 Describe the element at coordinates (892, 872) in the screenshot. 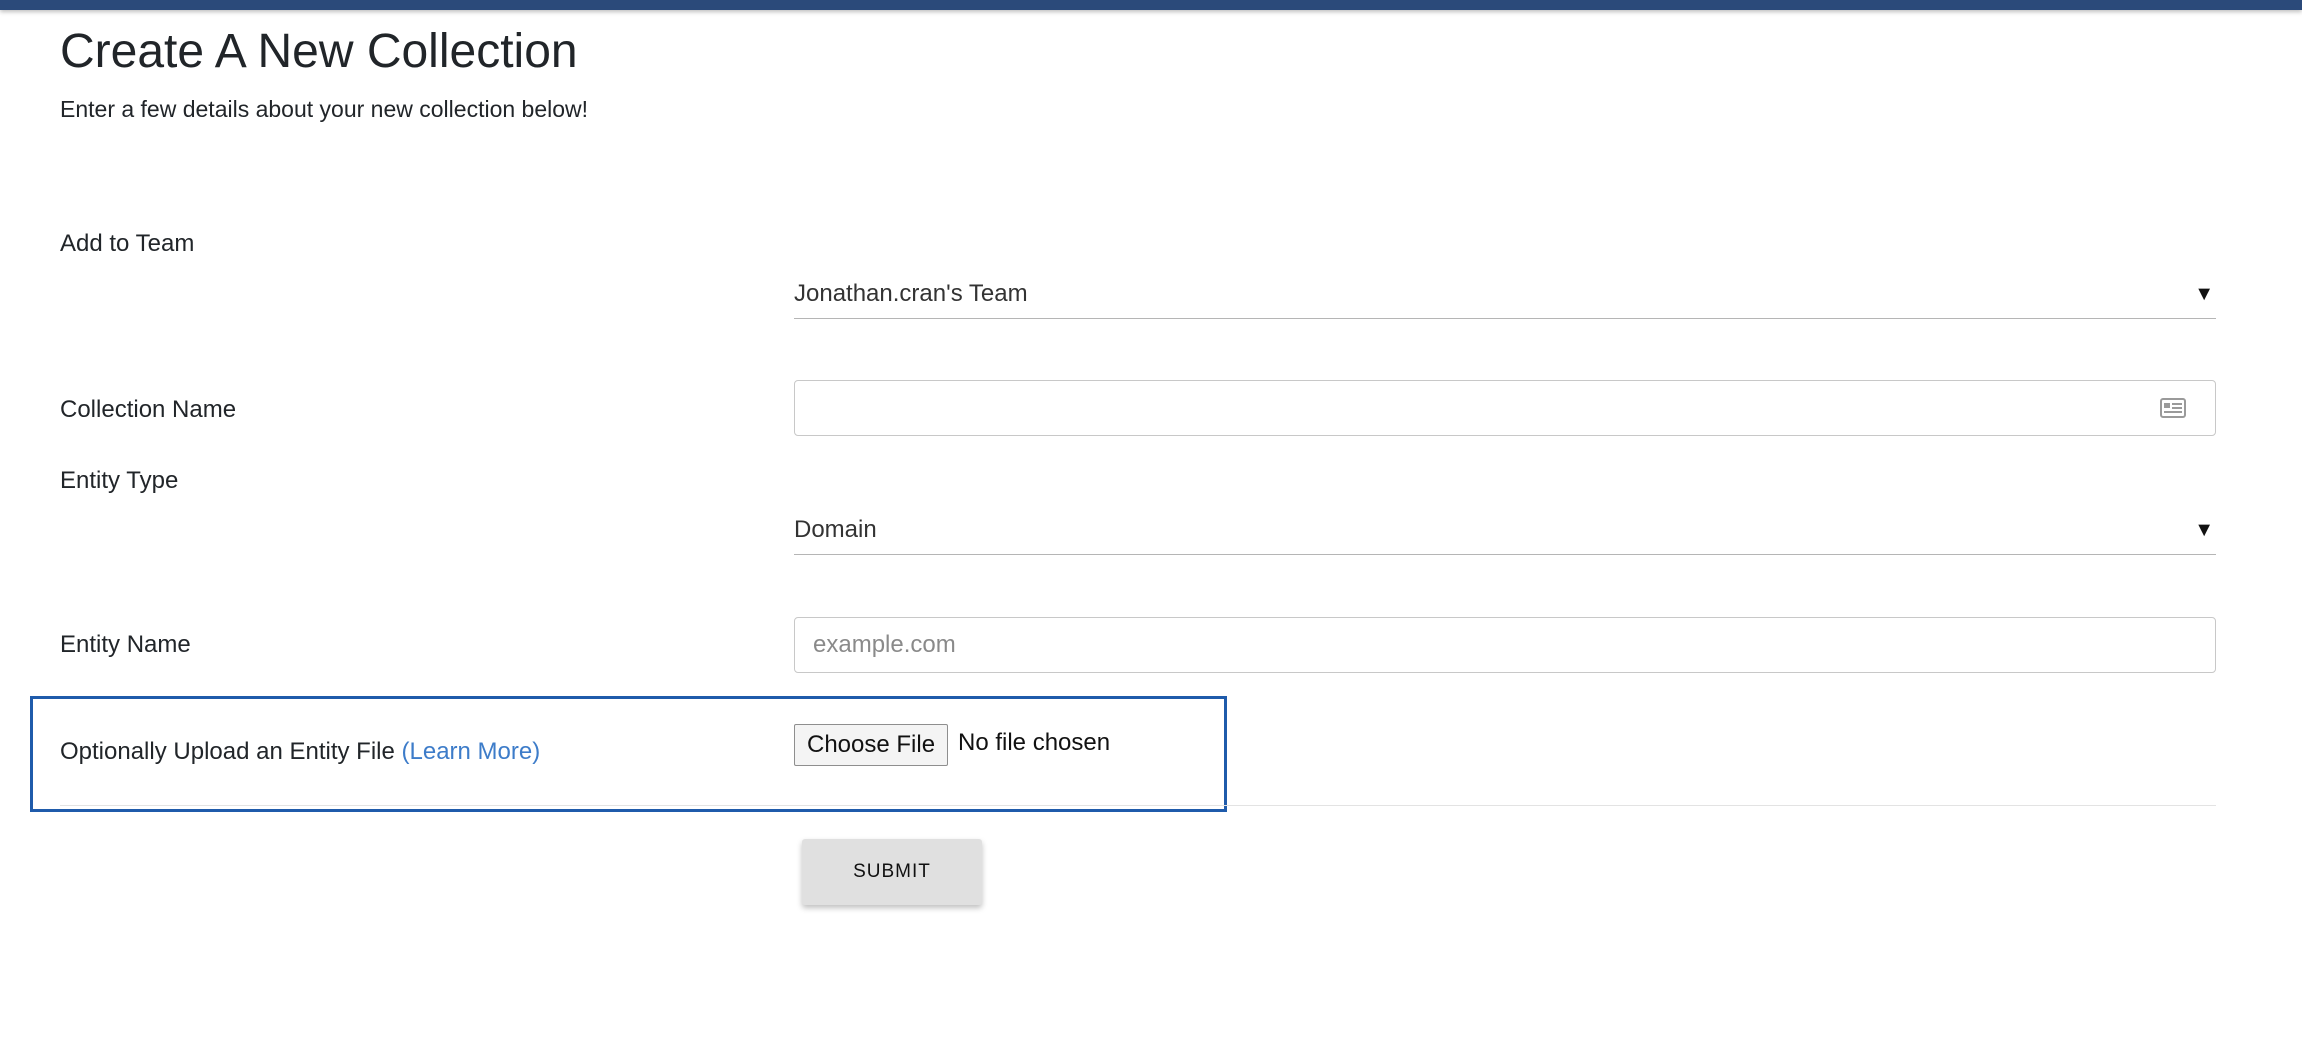

I see `submit-button: SUBMIT` at that location.